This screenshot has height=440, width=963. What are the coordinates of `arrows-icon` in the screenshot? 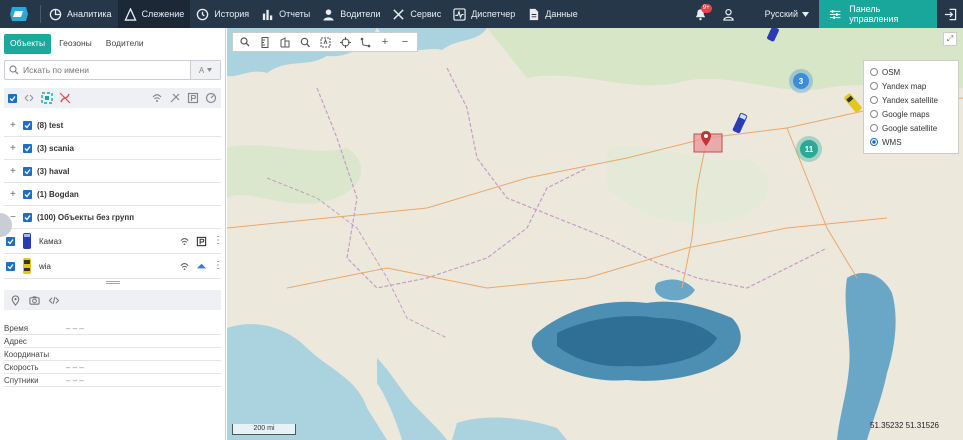 It's located at (29, 98).